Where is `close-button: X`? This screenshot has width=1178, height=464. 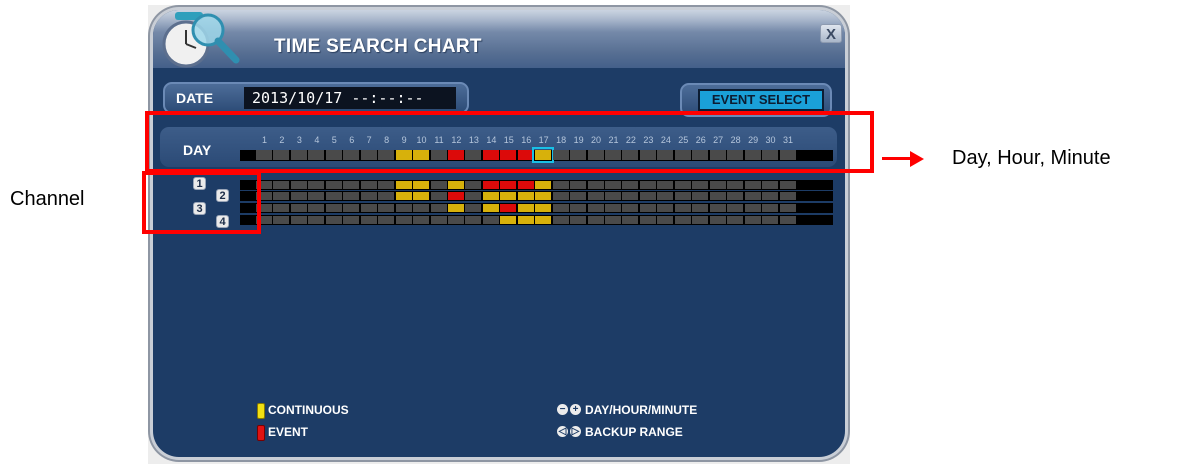
close-button: X is located at coordinates (831, 33).